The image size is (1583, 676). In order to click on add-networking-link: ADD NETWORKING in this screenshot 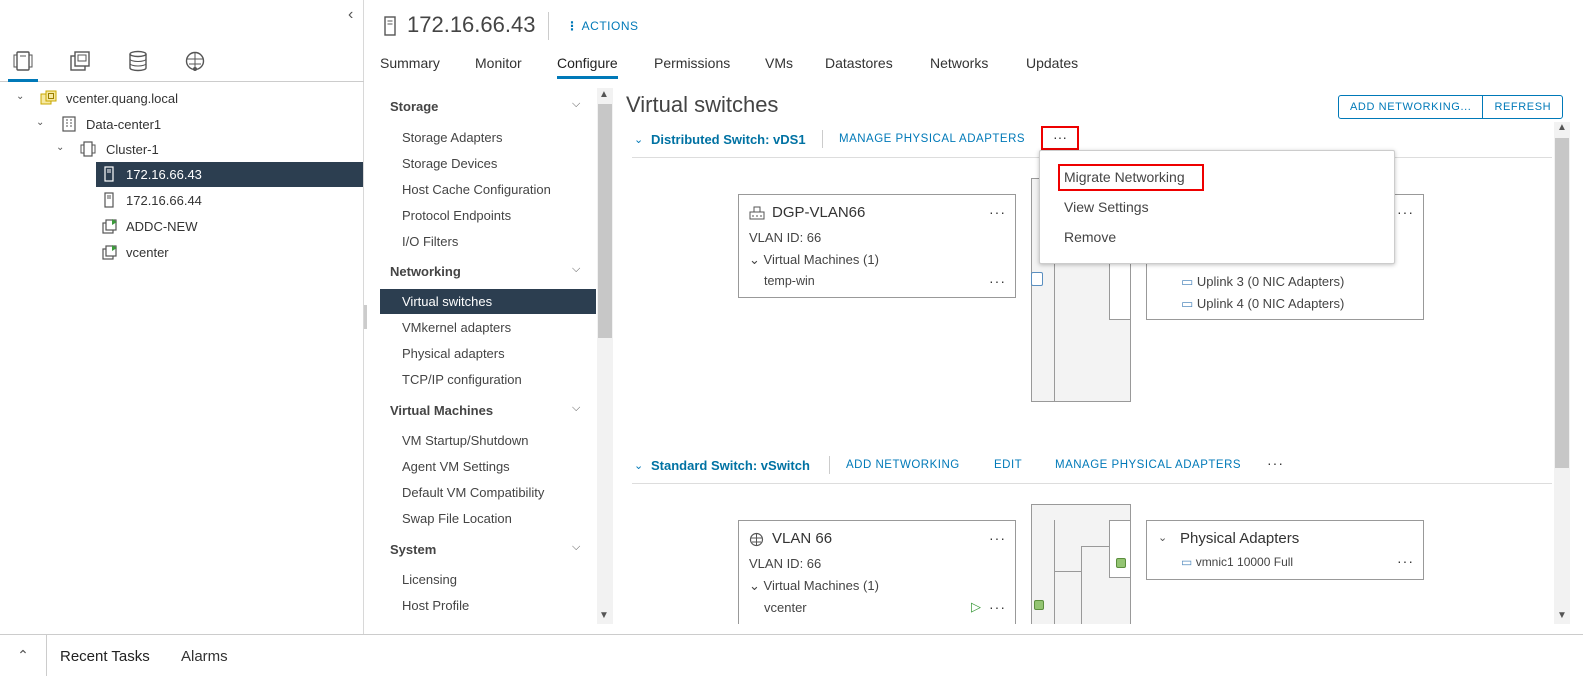, I will do `click(903, 465)`.